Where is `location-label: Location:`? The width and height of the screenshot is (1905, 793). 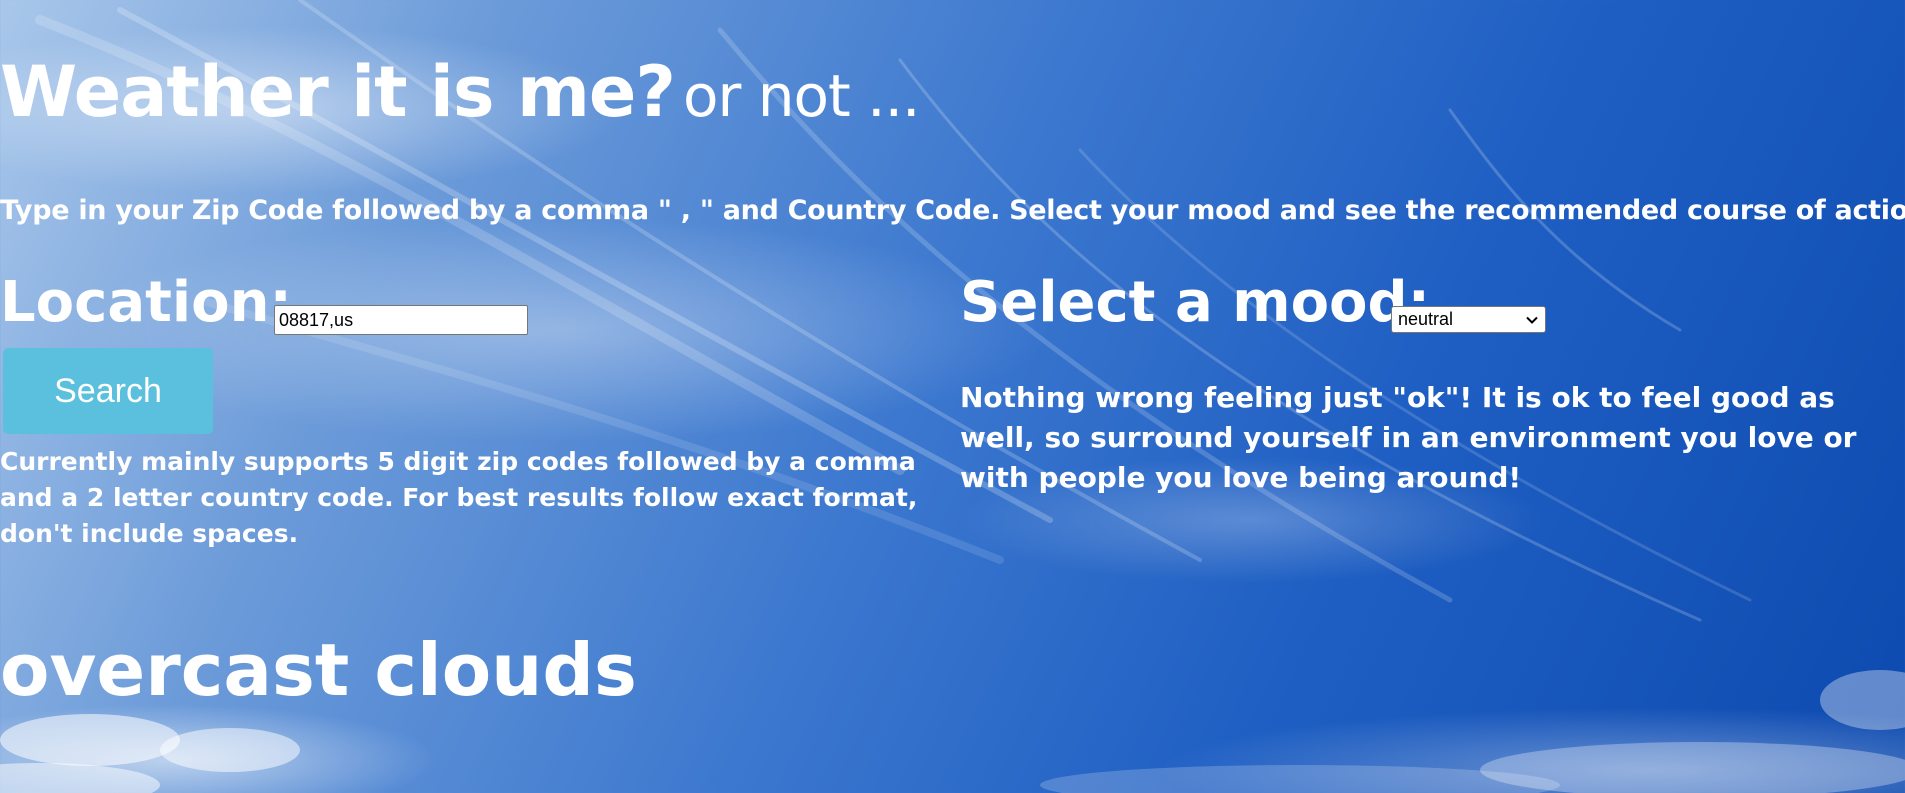 location-label: Location: is located at coordinates (146, 302).